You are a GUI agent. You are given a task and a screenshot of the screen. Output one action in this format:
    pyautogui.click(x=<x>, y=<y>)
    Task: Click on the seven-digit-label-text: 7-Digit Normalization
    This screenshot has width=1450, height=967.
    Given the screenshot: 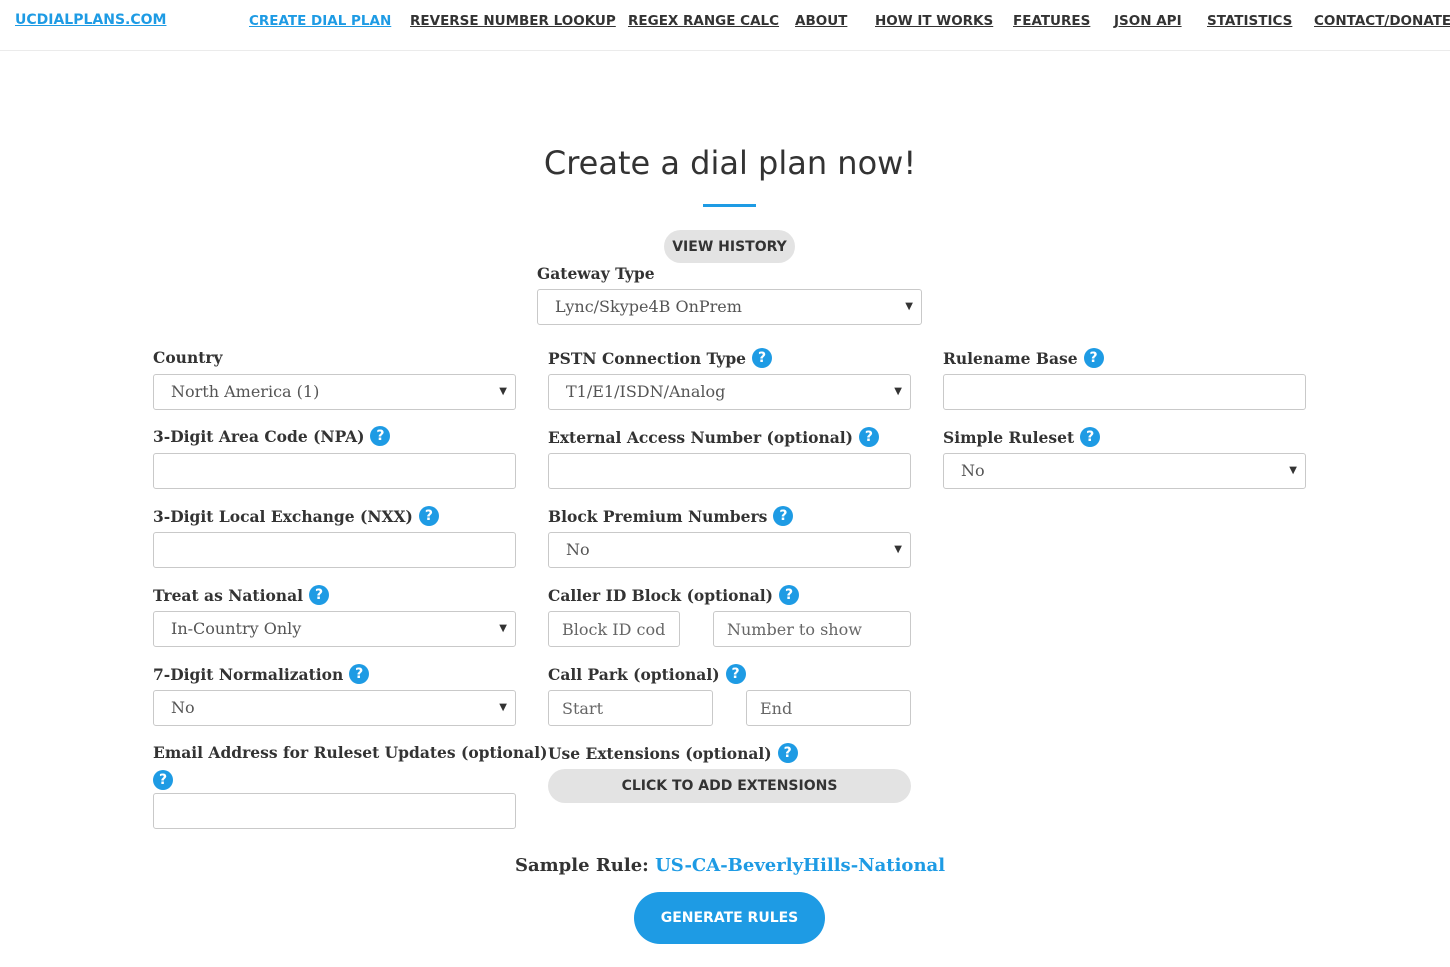 What is the action you would take?
    pyautogui.click(x=248, y=674)
    